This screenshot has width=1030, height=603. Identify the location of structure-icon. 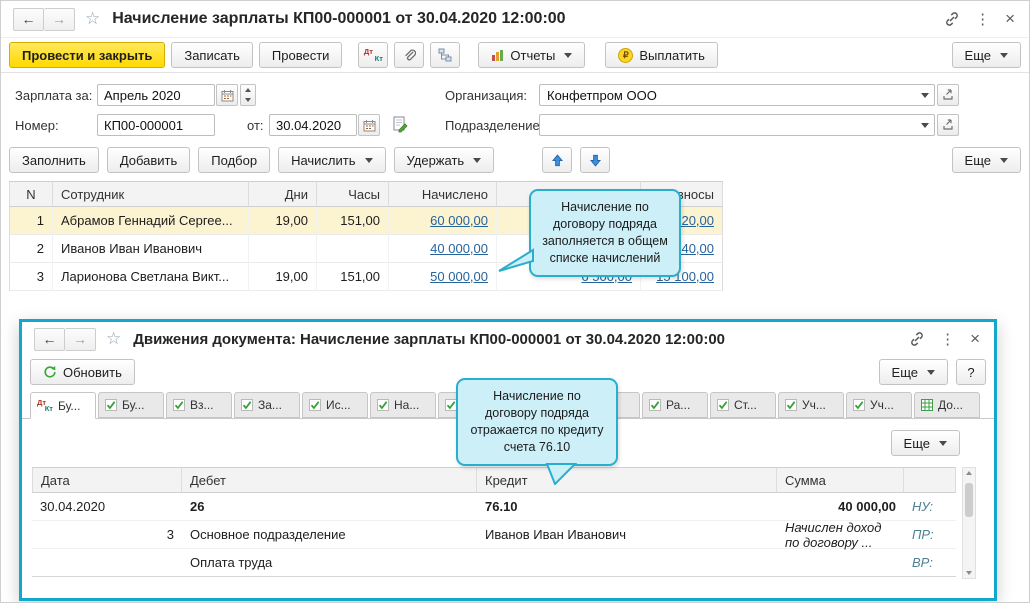
(445, 55).